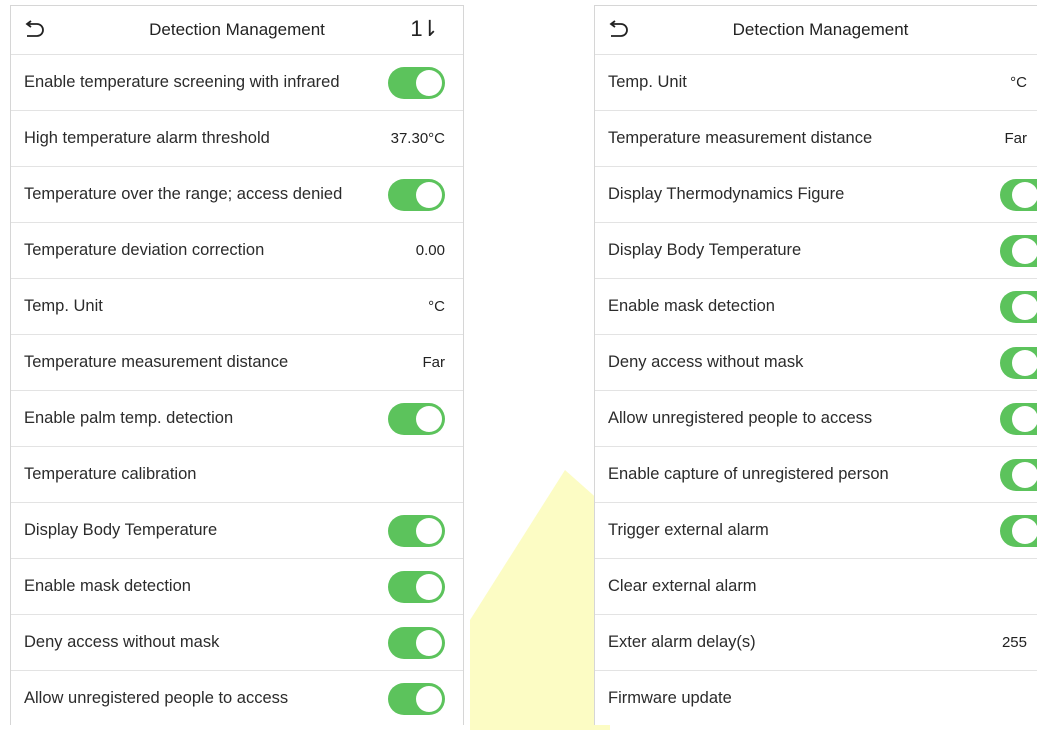  I want to click on setting-row-display-thermodynamics-figure: Display Thermodynamics Figure, so click(816, 195).